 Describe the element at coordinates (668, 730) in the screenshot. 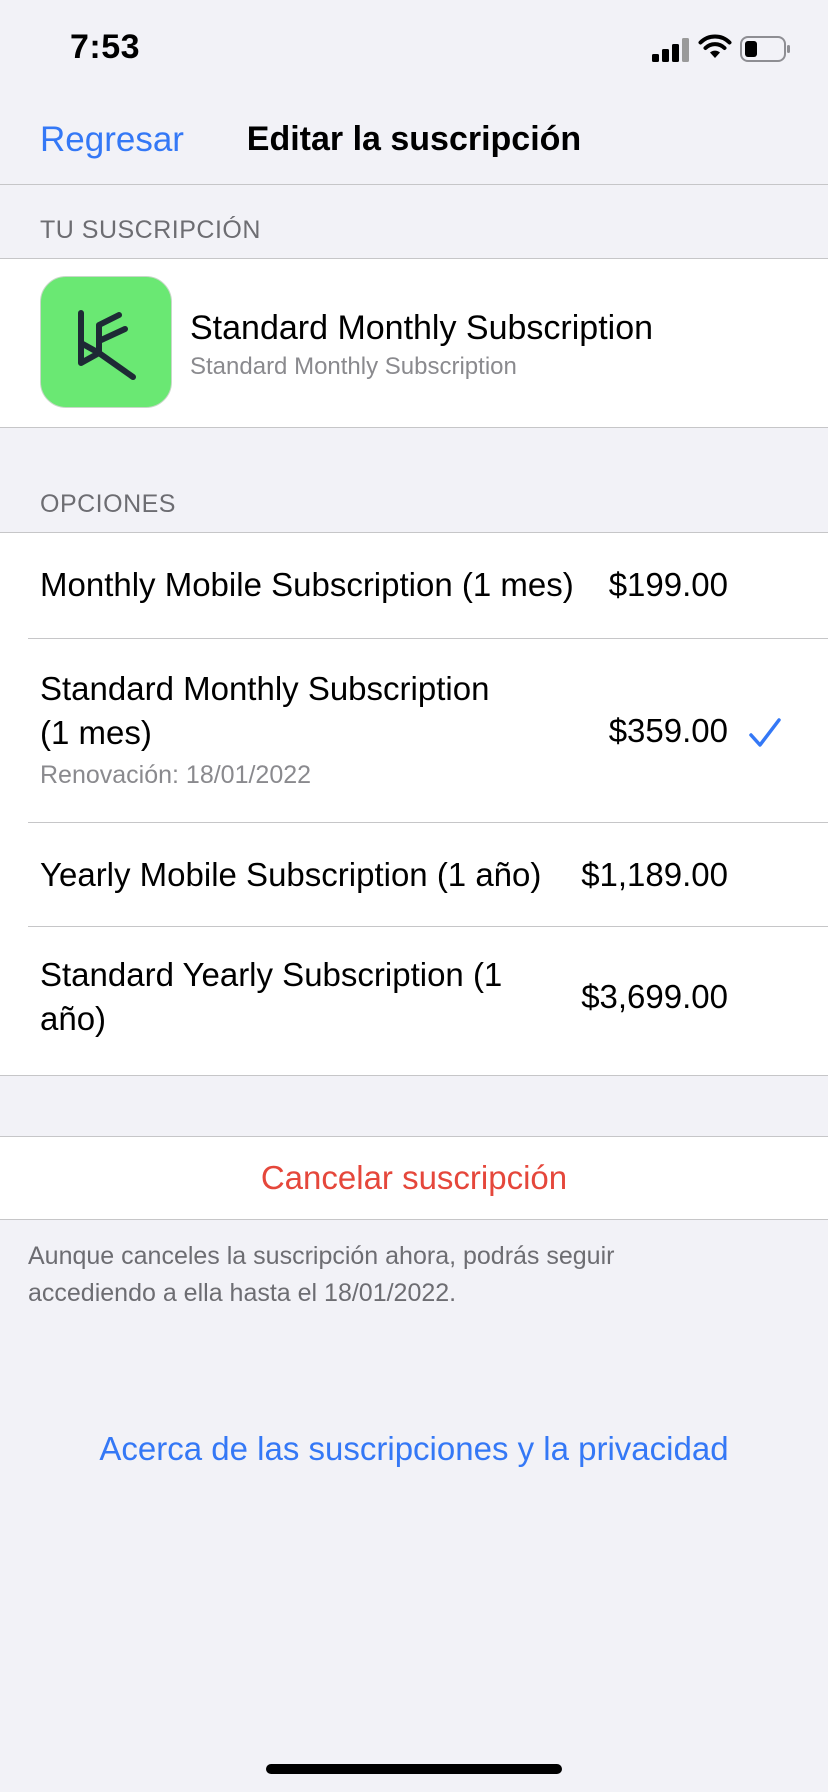

I see `option-price: $359.00` at that location.